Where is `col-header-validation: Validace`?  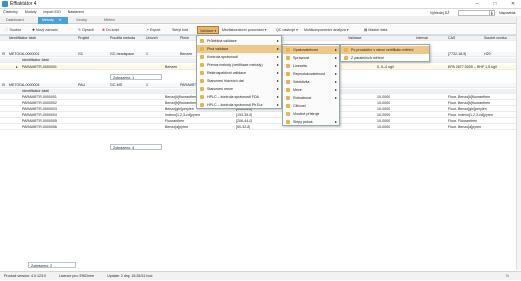 col-header-validation: Validace is located at coordinates (355, 38).